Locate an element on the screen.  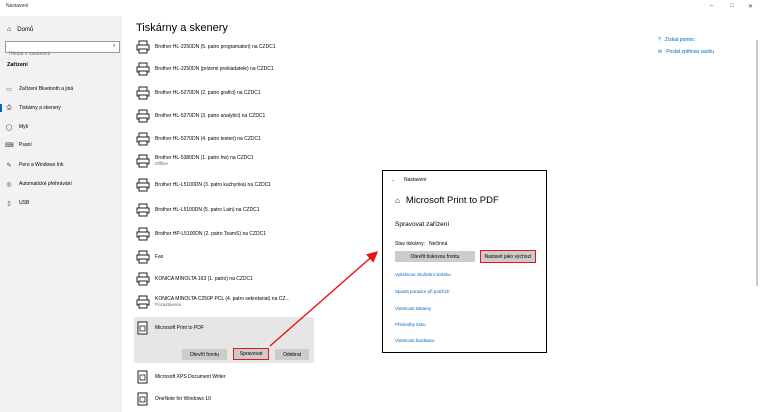
print-preferences-link: Předvolby tisku is located at coordinates (410, 324).